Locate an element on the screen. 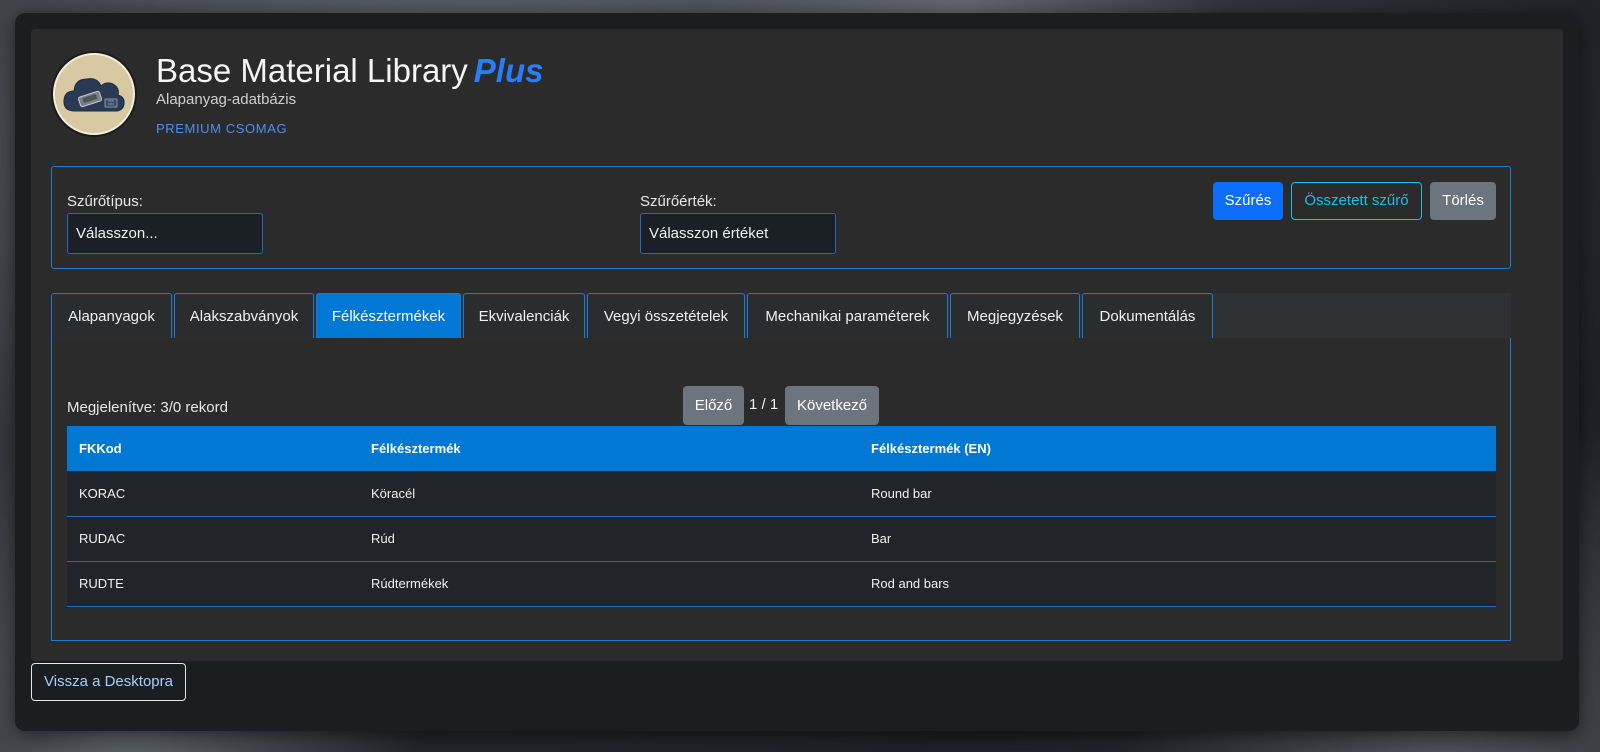 The image size is (1600, 752). page-title: Base Material Library Plus is located at coordinates (350, 71).